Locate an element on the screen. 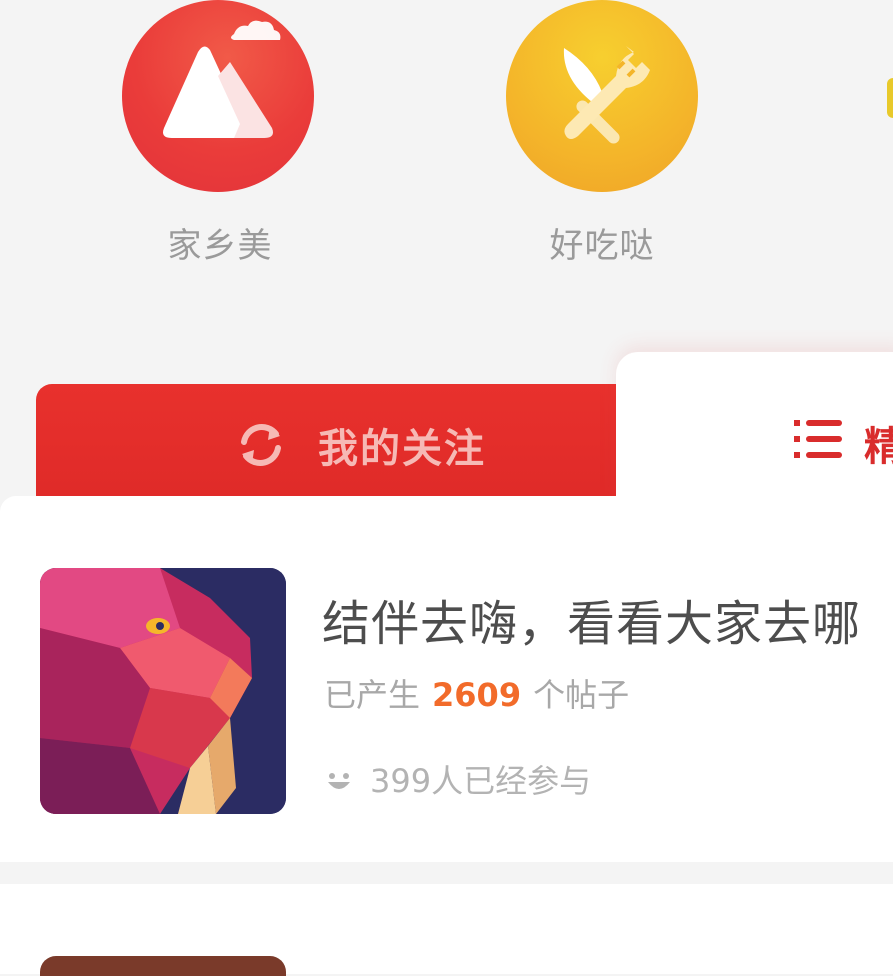  stats-suffix: 个帖子 is located at coordinates (581, 695).